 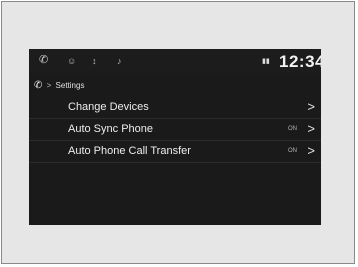 What do you see at coordinates (70, 85) in the screenshot?
I see `breadcrumb-label: Settings` at bounding box center [70, 85].